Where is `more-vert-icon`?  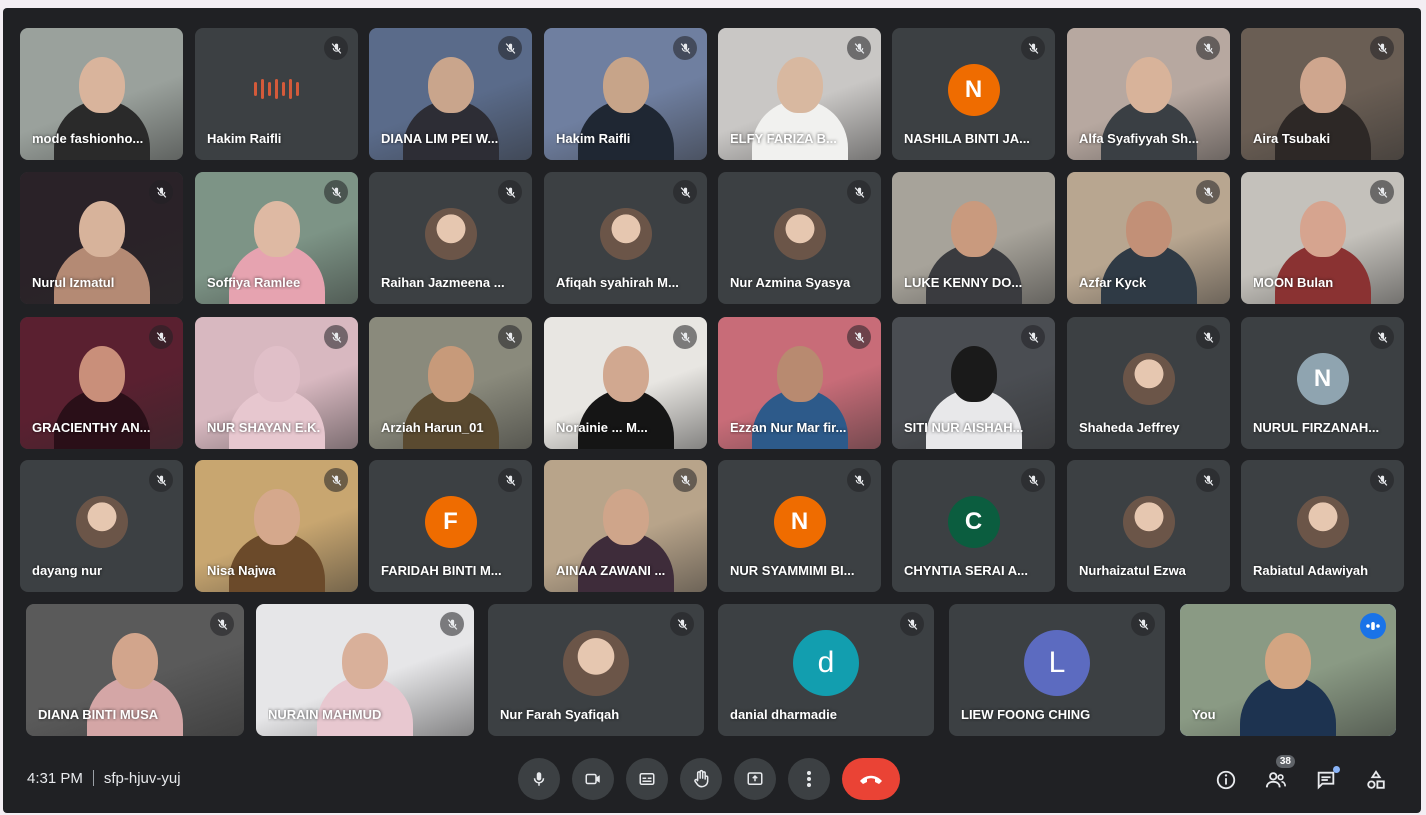
more-vert-icon is located at coordinates (809, 779).